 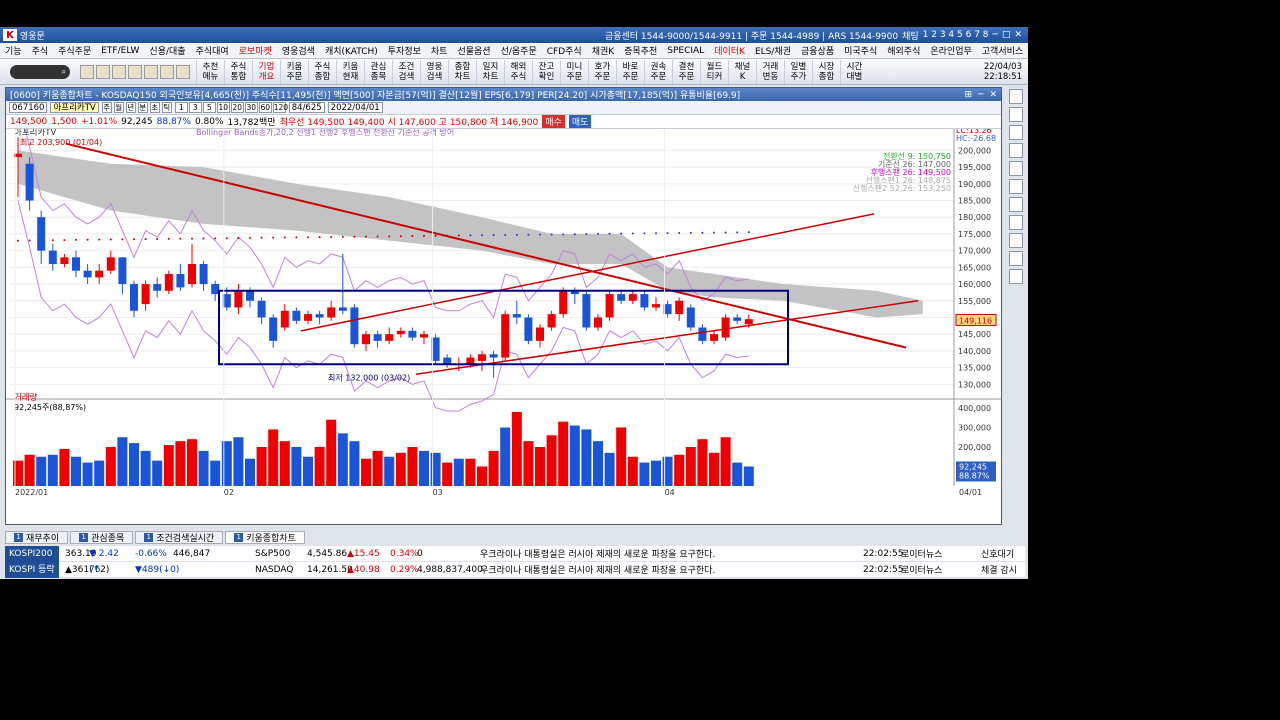 I want to click on toolbar-button: 주식 종합, so click(x=322, y=71).